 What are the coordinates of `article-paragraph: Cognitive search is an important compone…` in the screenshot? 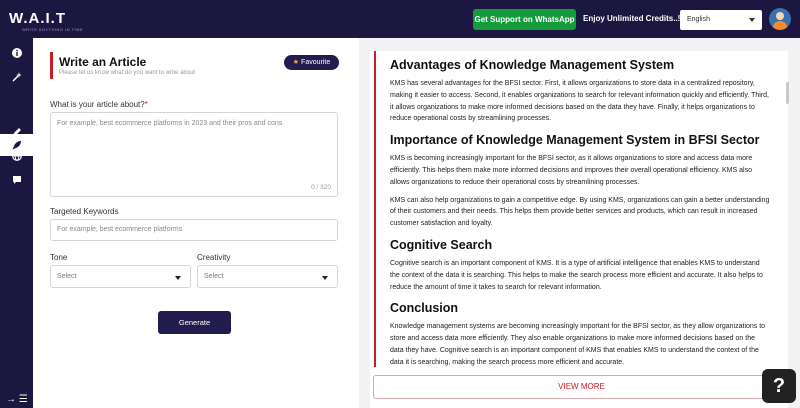 It's located at (576, 275).